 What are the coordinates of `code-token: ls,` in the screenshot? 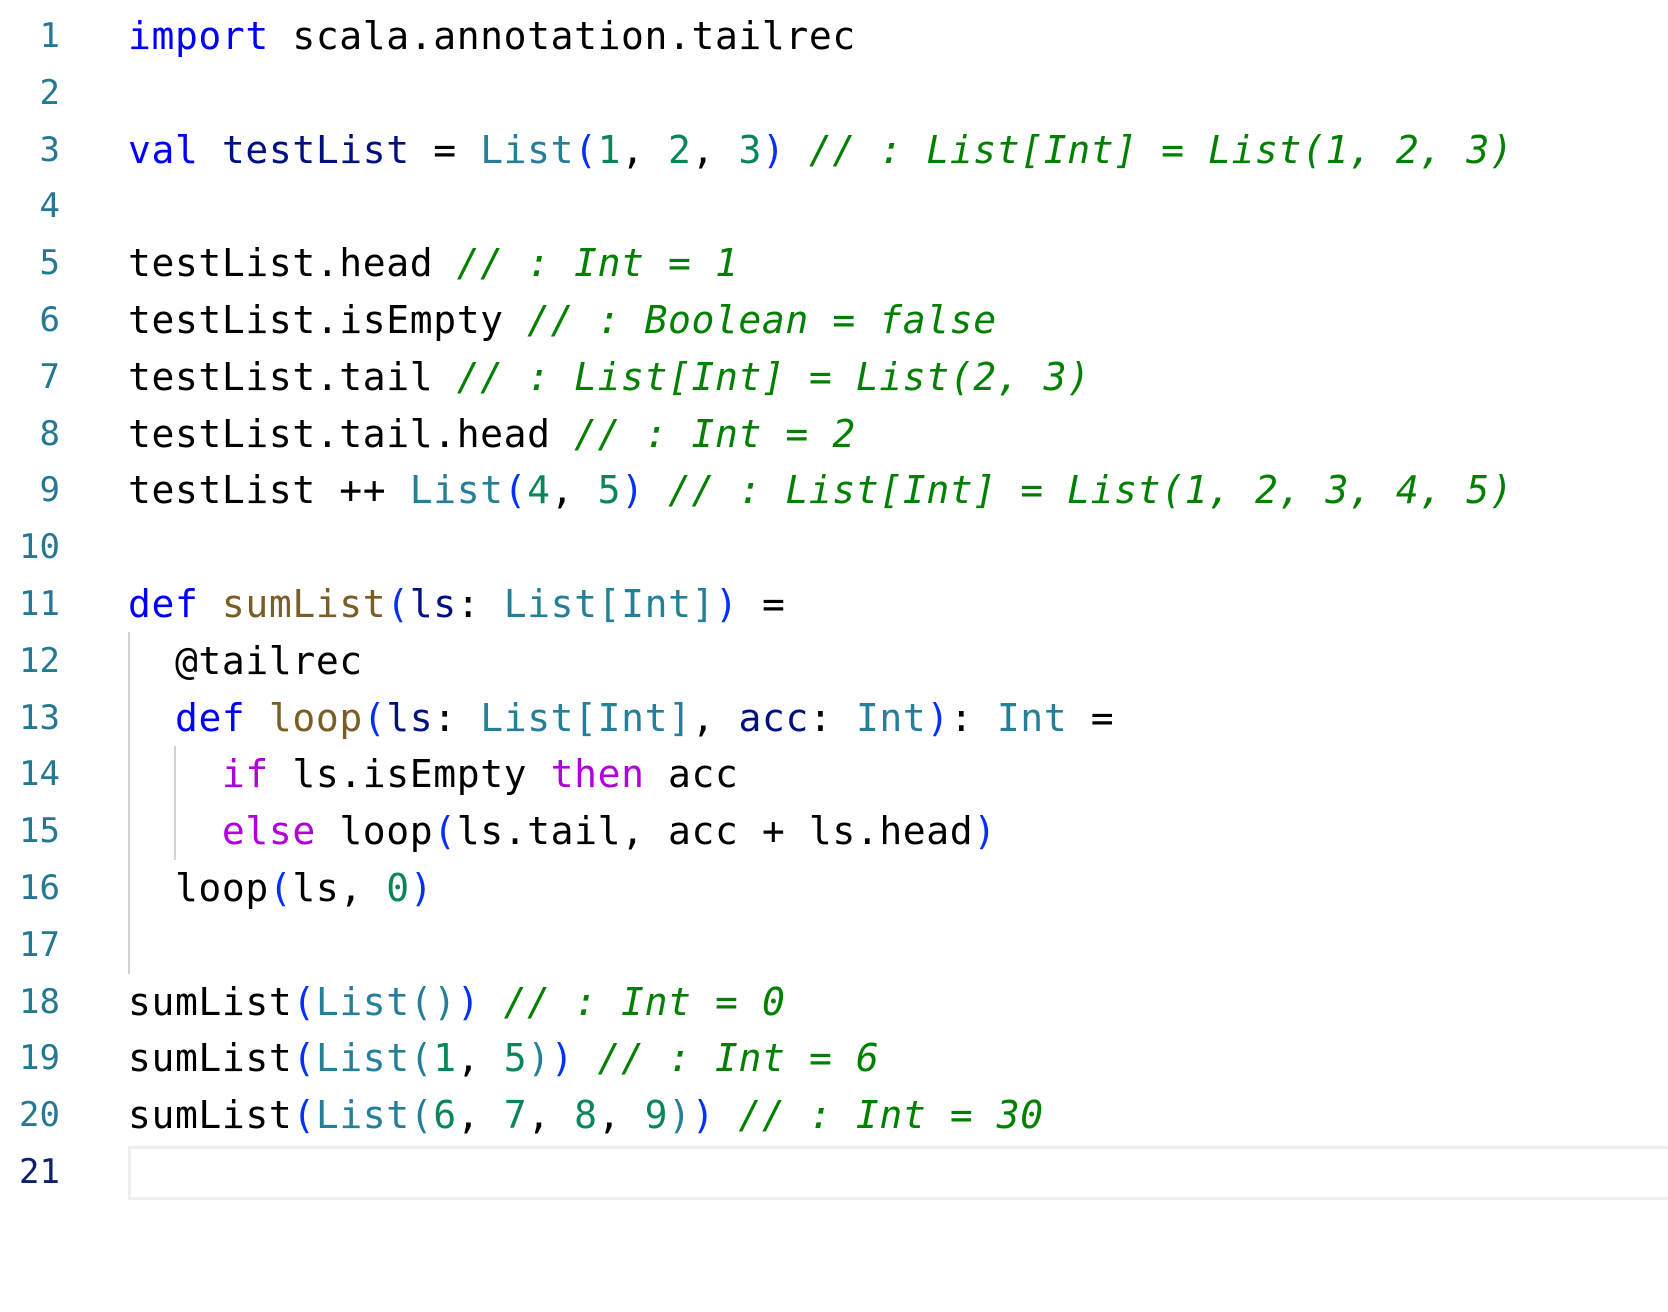 It's located at (339, 888).